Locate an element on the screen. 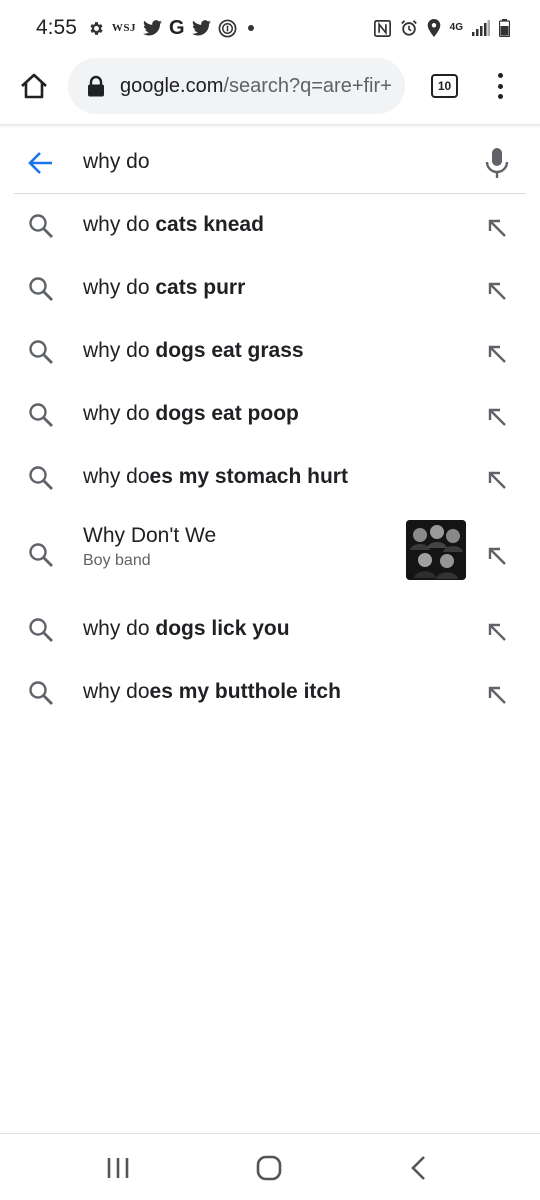 Image resolution: width=540 pixels, height=1200 pixels. suggestion-text: why do dogs eat grass is located at coordinates (193, 351).